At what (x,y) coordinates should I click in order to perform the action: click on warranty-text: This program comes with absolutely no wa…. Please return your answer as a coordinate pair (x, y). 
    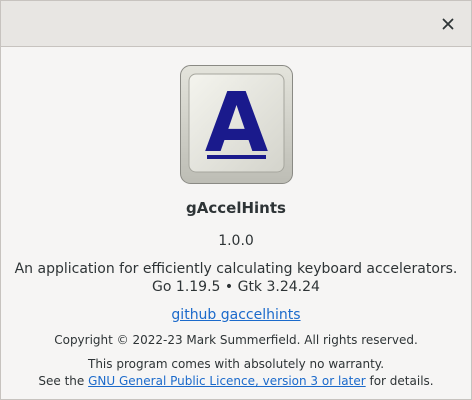
    Looking at the image, I should click on (236, 364).